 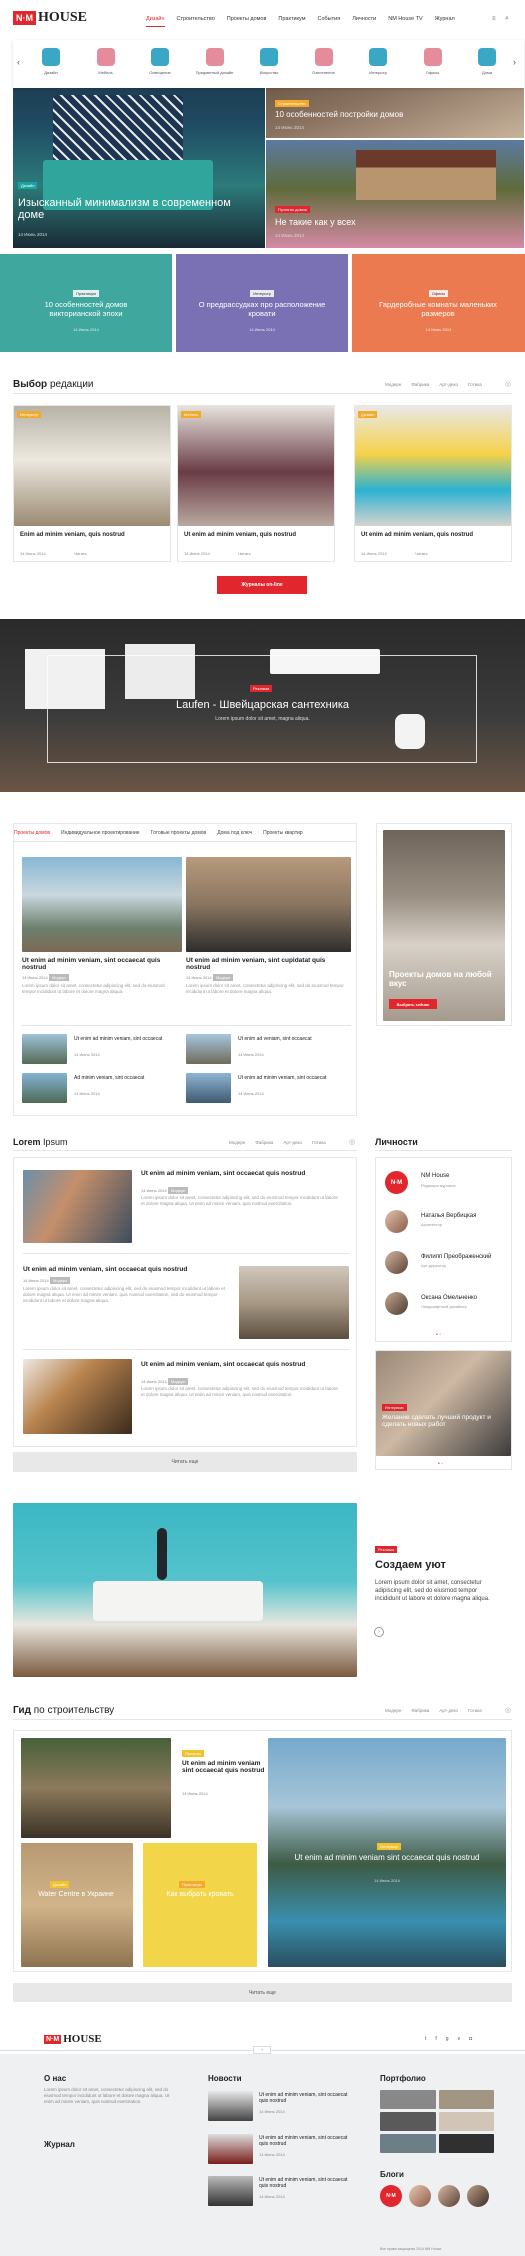 I want to click on project-small-title: Ad minim veniam, sint occaecat, so click(x=124, y=1078).